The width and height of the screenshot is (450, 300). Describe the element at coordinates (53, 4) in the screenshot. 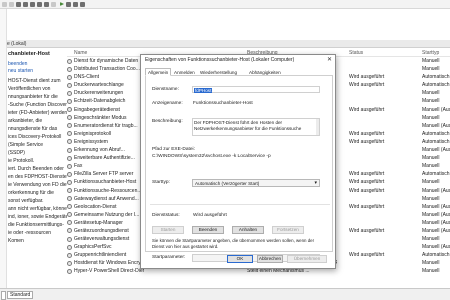

I see `view-icon` at that location.